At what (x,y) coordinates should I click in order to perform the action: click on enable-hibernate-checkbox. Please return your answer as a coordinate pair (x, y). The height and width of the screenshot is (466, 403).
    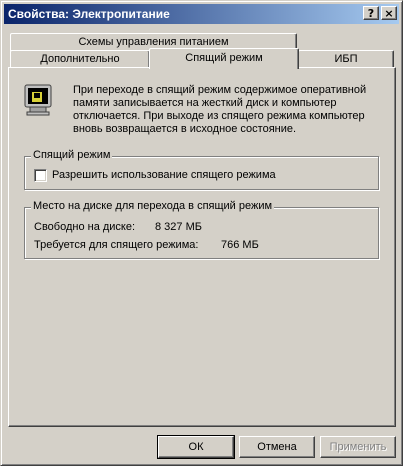
    Looking at the image, I should click on (40, 175).